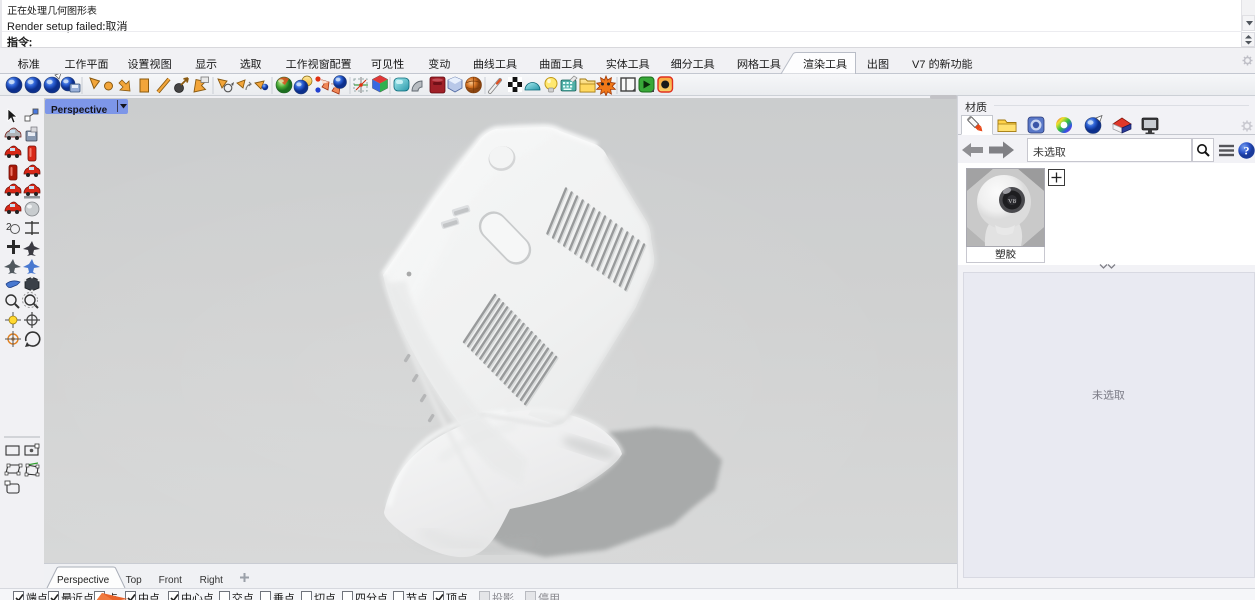  Describe the element at coordinates (1012, 201) in the screenshot. I see `svg-text: V8` at that location.